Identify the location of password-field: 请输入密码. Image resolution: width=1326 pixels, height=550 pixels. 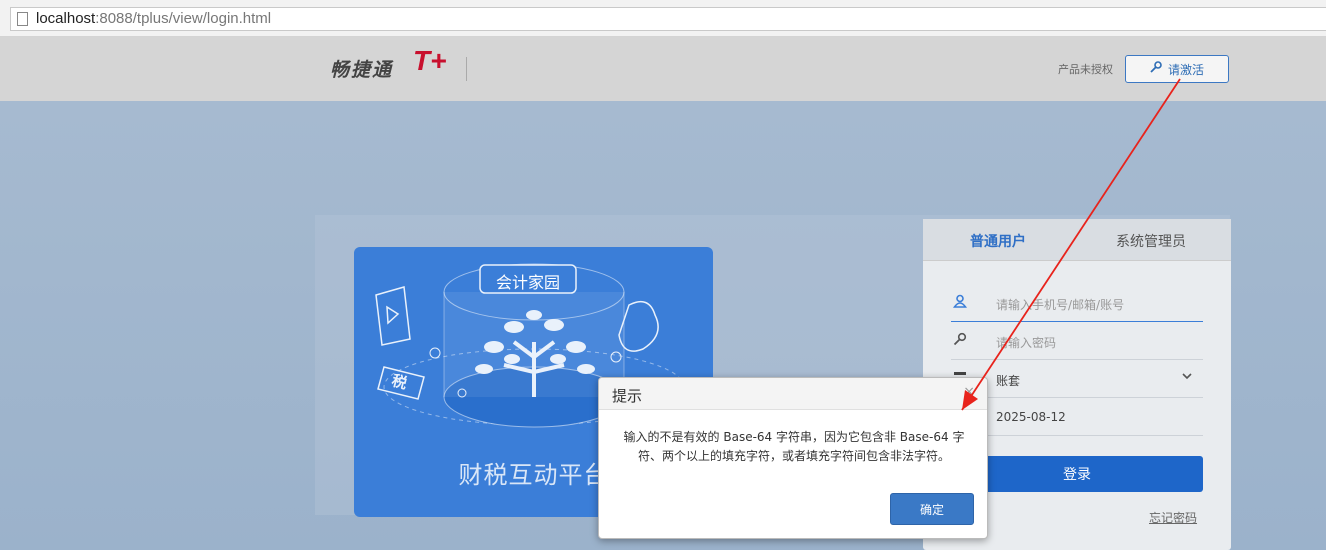
(1077, 341).